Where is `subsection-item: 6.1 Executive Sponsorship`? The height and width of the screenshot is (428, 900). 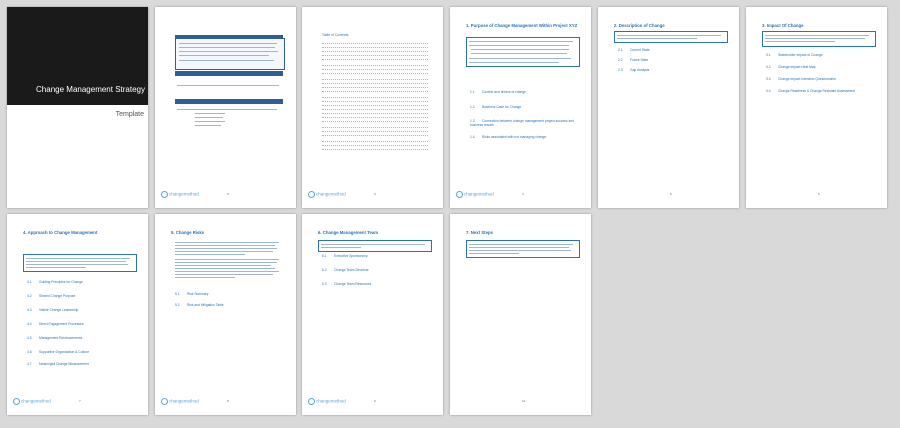 subsection-item: 6.1 Executive Sponsorship is located at coordinates (377, 256).